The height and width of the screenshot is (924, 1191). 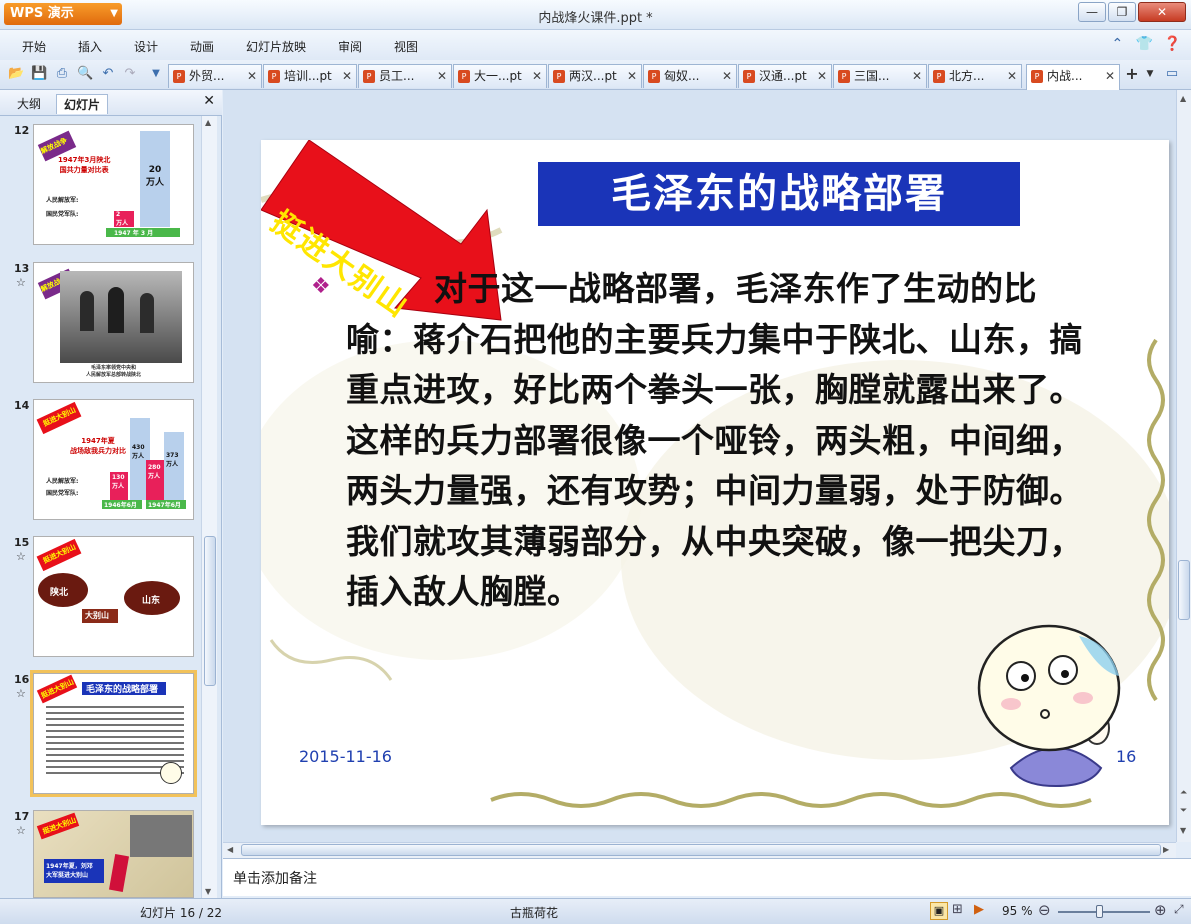 I want to click on tab-label: 汉通...pt, so click(x=783, y=76).